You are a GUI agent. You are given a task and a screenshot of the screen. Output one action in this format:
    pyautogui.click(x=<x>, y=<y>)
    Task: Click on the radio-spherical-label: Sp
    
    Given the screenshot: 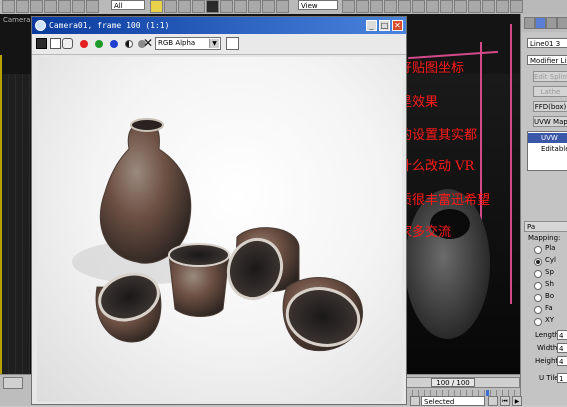 What is the action you would take?
    pyautogui.click(x=549, y=272)
    